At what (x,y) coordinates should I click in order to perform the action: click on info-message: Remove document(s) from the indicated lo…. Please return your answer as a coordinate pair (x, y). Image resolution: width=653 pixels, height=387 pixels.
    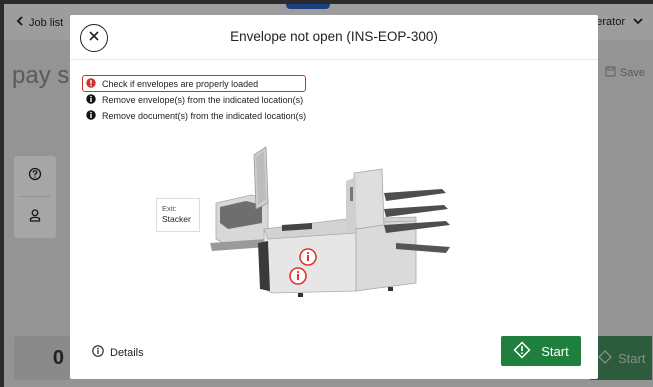
    Looking at the image, I should click on (196, 116).